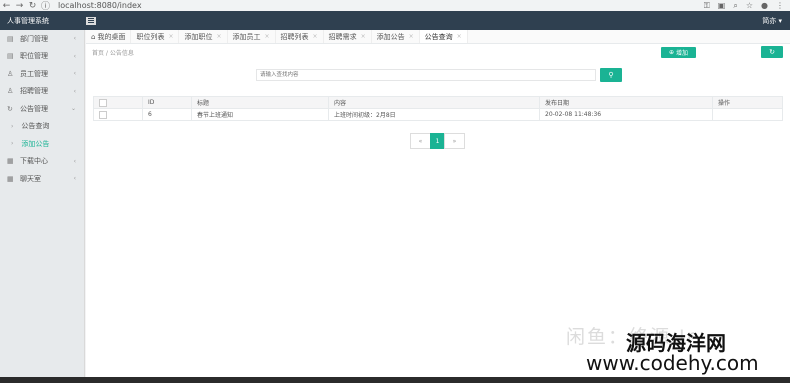  I want to click on sidebar-subitem-add-notice: › 添加公告, so click(42, 144).